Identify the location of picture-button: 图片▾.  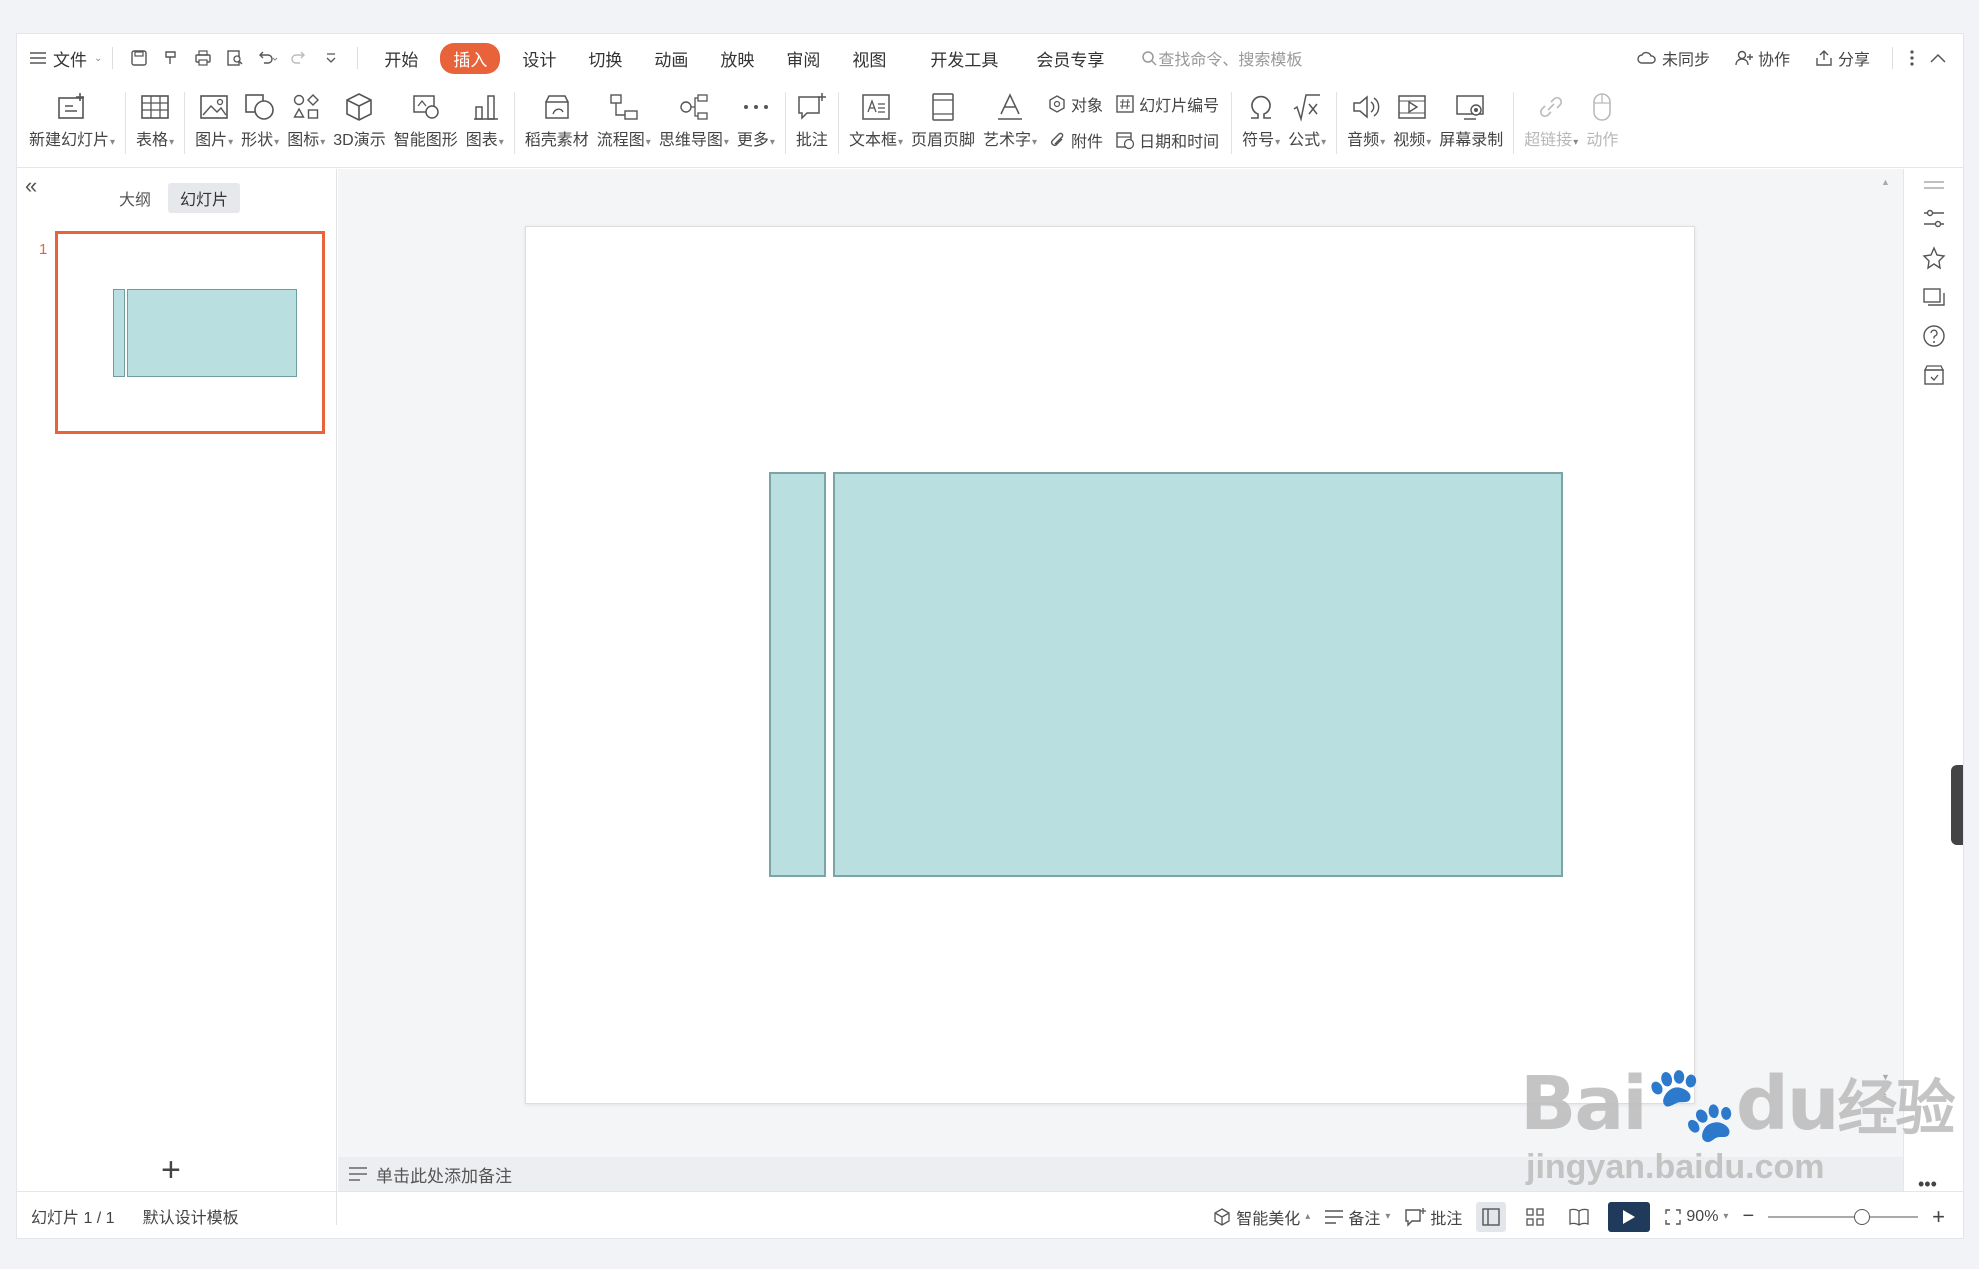
(214, 122).